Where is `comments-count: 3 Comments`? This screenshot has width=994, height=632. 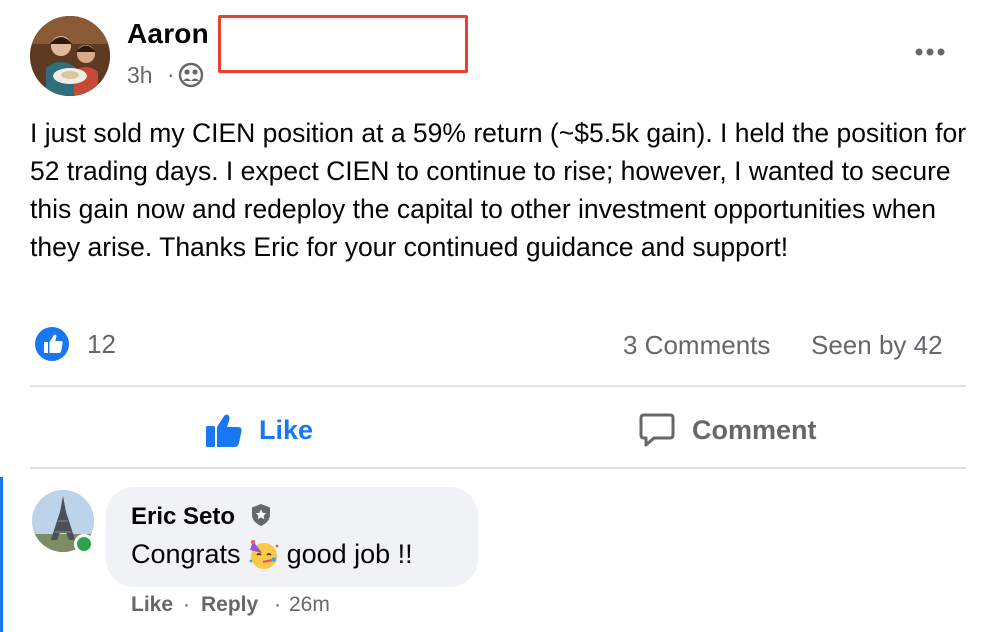
comments-count: 3 Comments is located at coordinates (696, 345).